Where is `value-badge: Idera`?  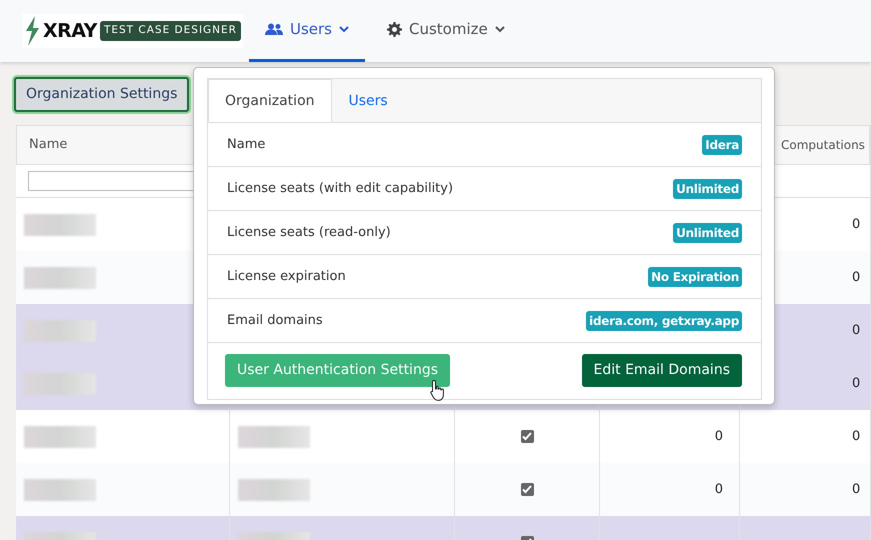 value-badge: Idera is located at coordinates (722, 144).